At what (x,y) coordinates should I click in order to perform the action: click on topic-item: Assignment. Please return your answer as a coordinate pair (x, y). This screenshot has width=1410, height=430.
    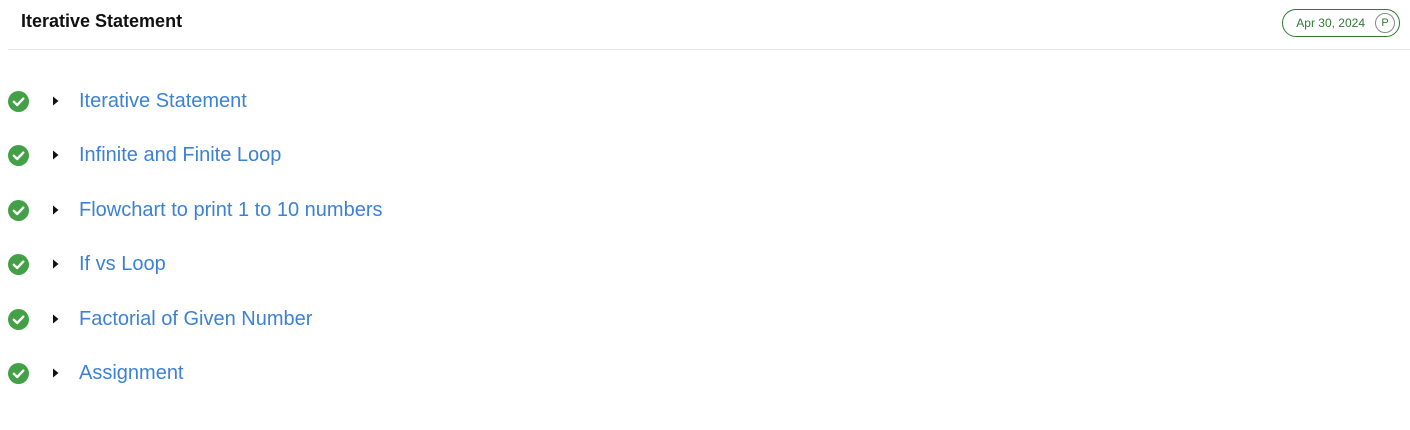
    Looking at the image, I should click on (508, 373).